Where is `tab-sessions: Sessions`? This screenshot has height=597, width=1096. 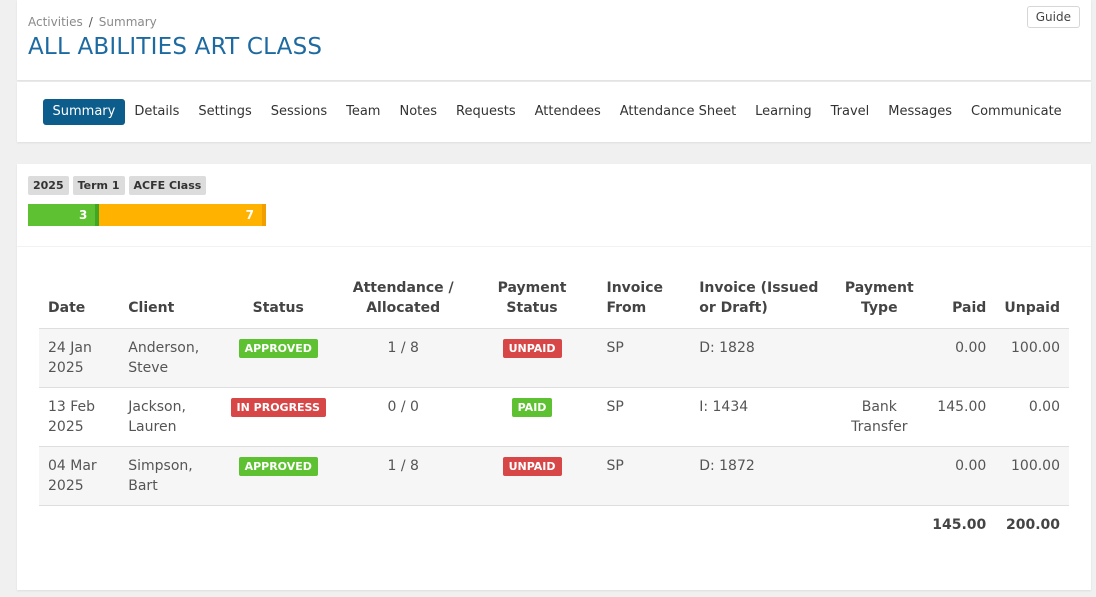 tab-sessions: Sessions is located at coordinates (298, 112).